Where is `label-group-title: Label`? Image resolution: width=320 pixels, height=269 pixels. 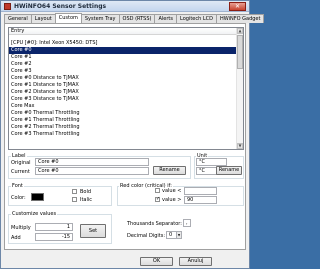
label-group-title: Label is located at coordinates (19, 156).